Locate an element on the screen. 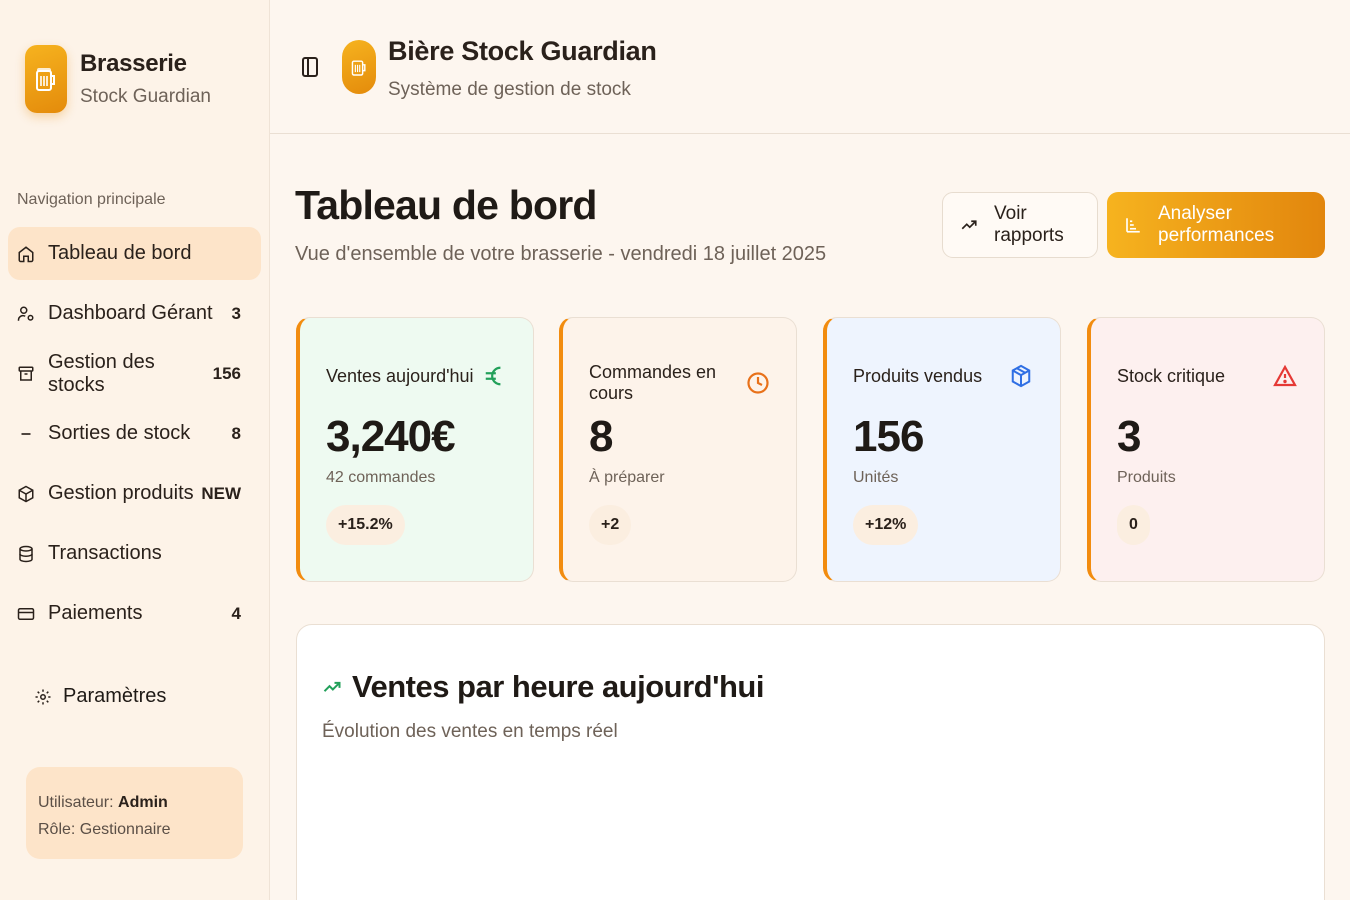 This screenshot has height=900, width=1350. stat-label: Commandes en cours is located at coordinates (653, 382).